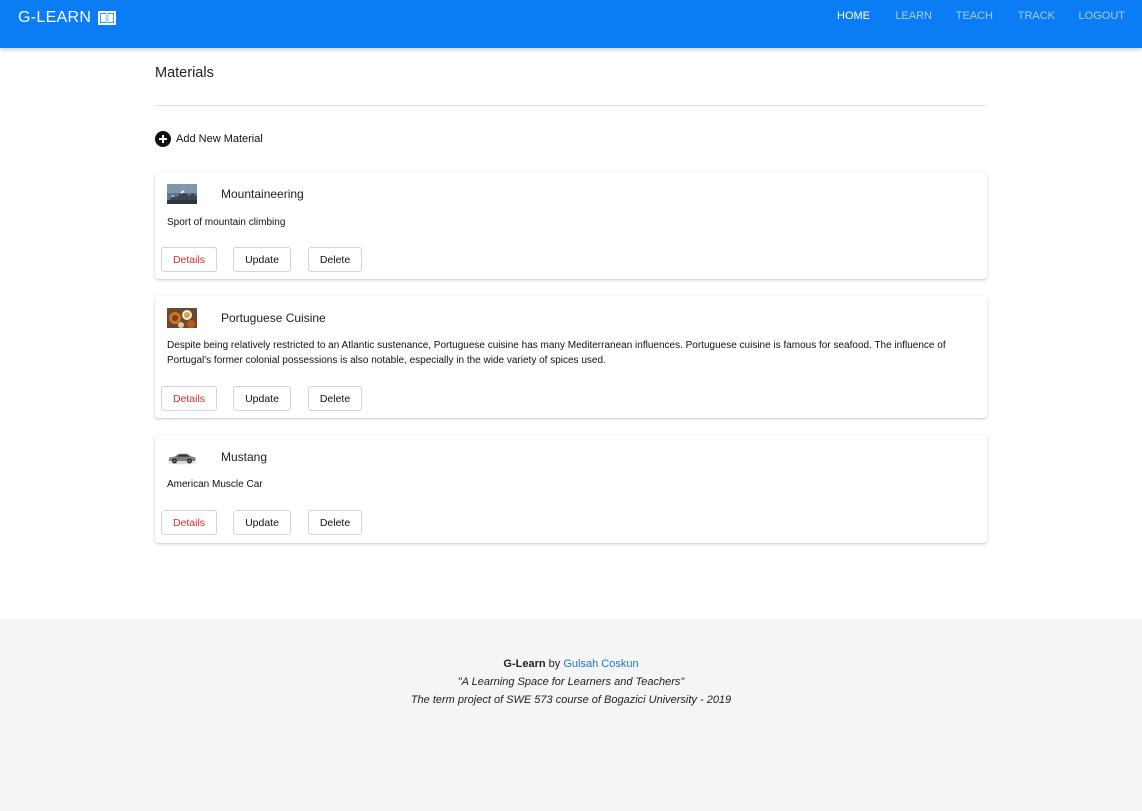 The image size is (1142, 811). What do you see at coordinates (262, 194) in the screenshot?
I see `material-title: Mountaineering` at bounding box center [262, 194].